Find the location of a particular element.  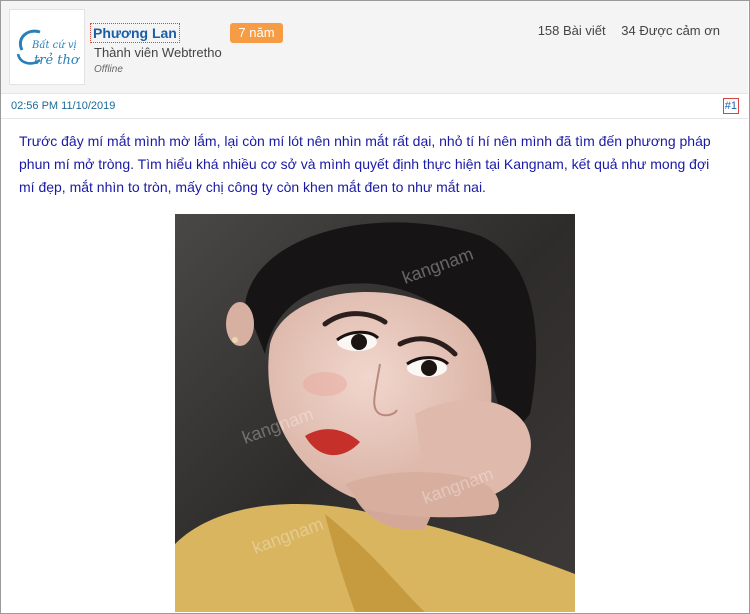

webtretho-logo-icon: Bất cứ vị trẻ thơ is located at coordinates (48, 48).